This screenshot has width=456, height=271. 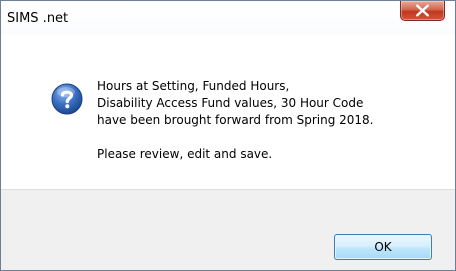 I want to click on title-bar: SIMS .net, so click(x=228, y=18).